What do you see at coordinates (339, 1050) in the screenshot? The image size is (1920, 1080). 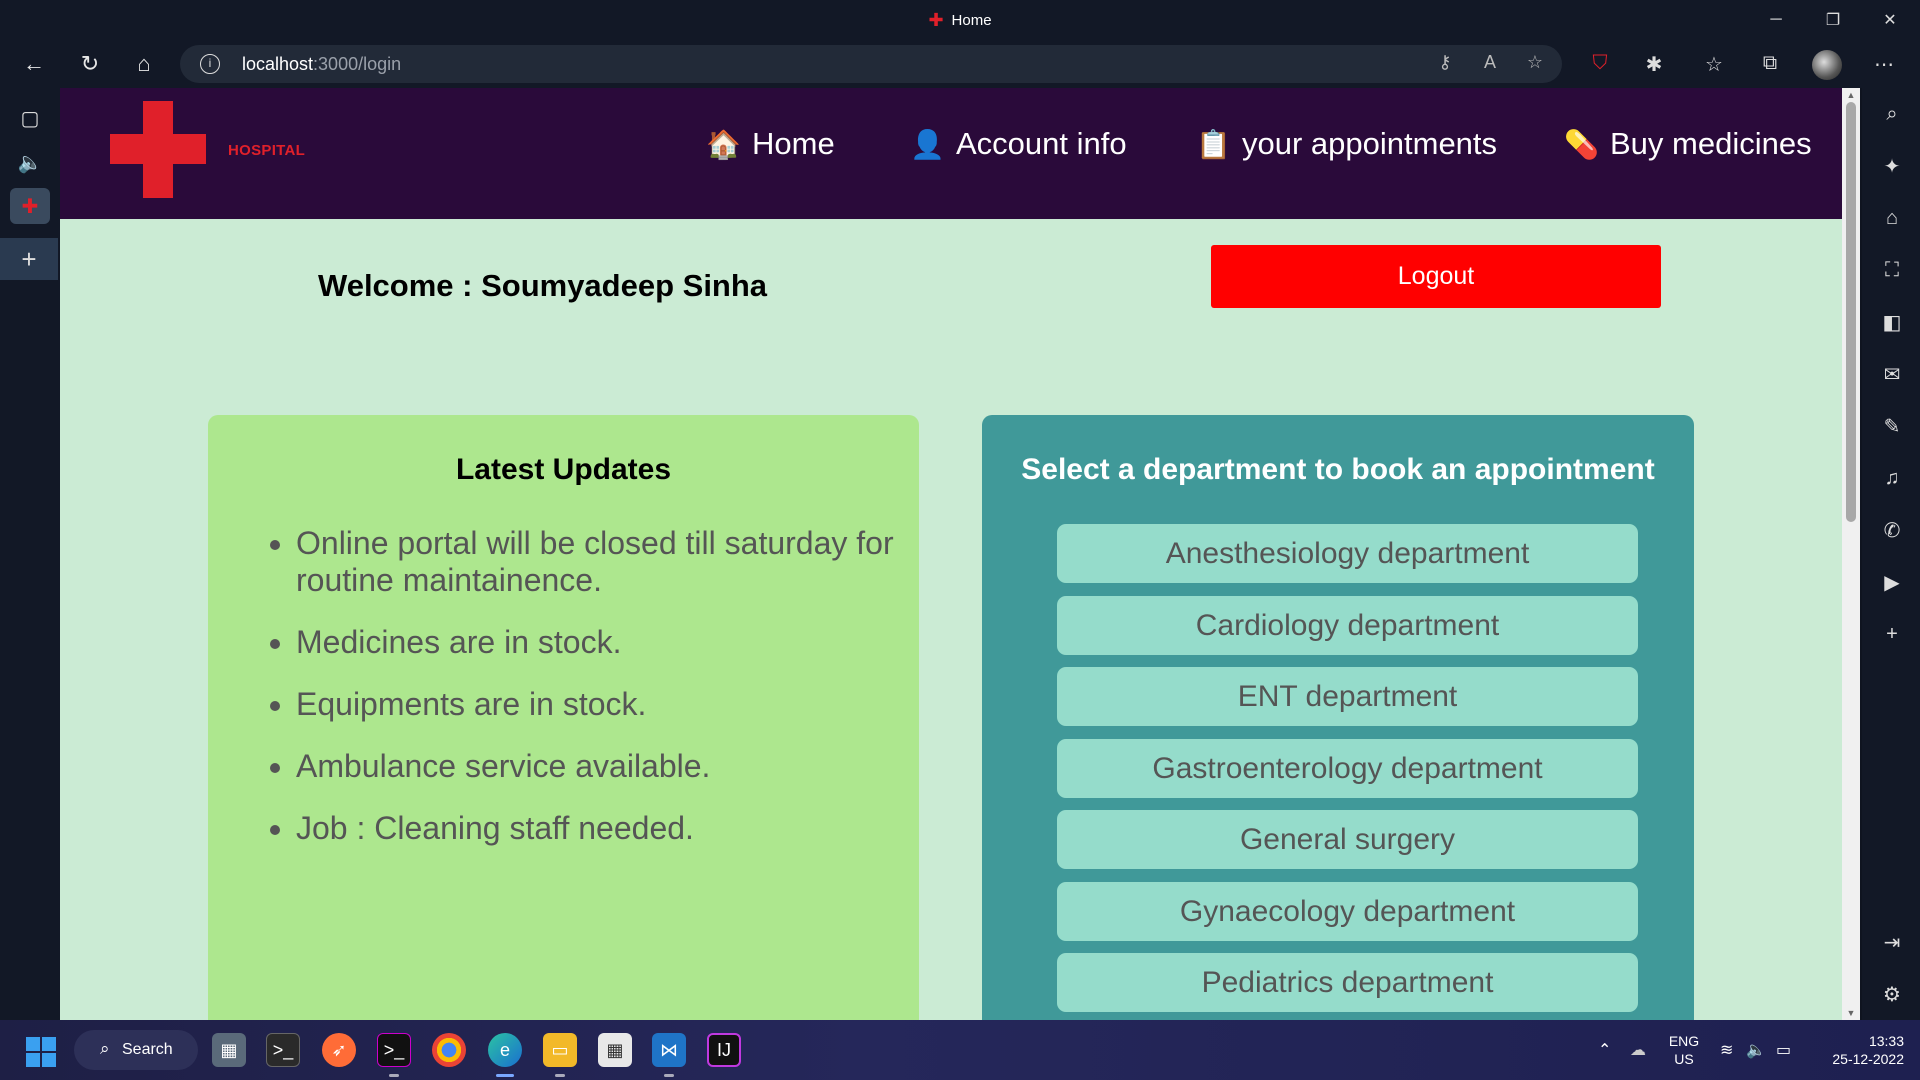 I see `postman-app-icon: ➶` at bounding box center [339, 1050].